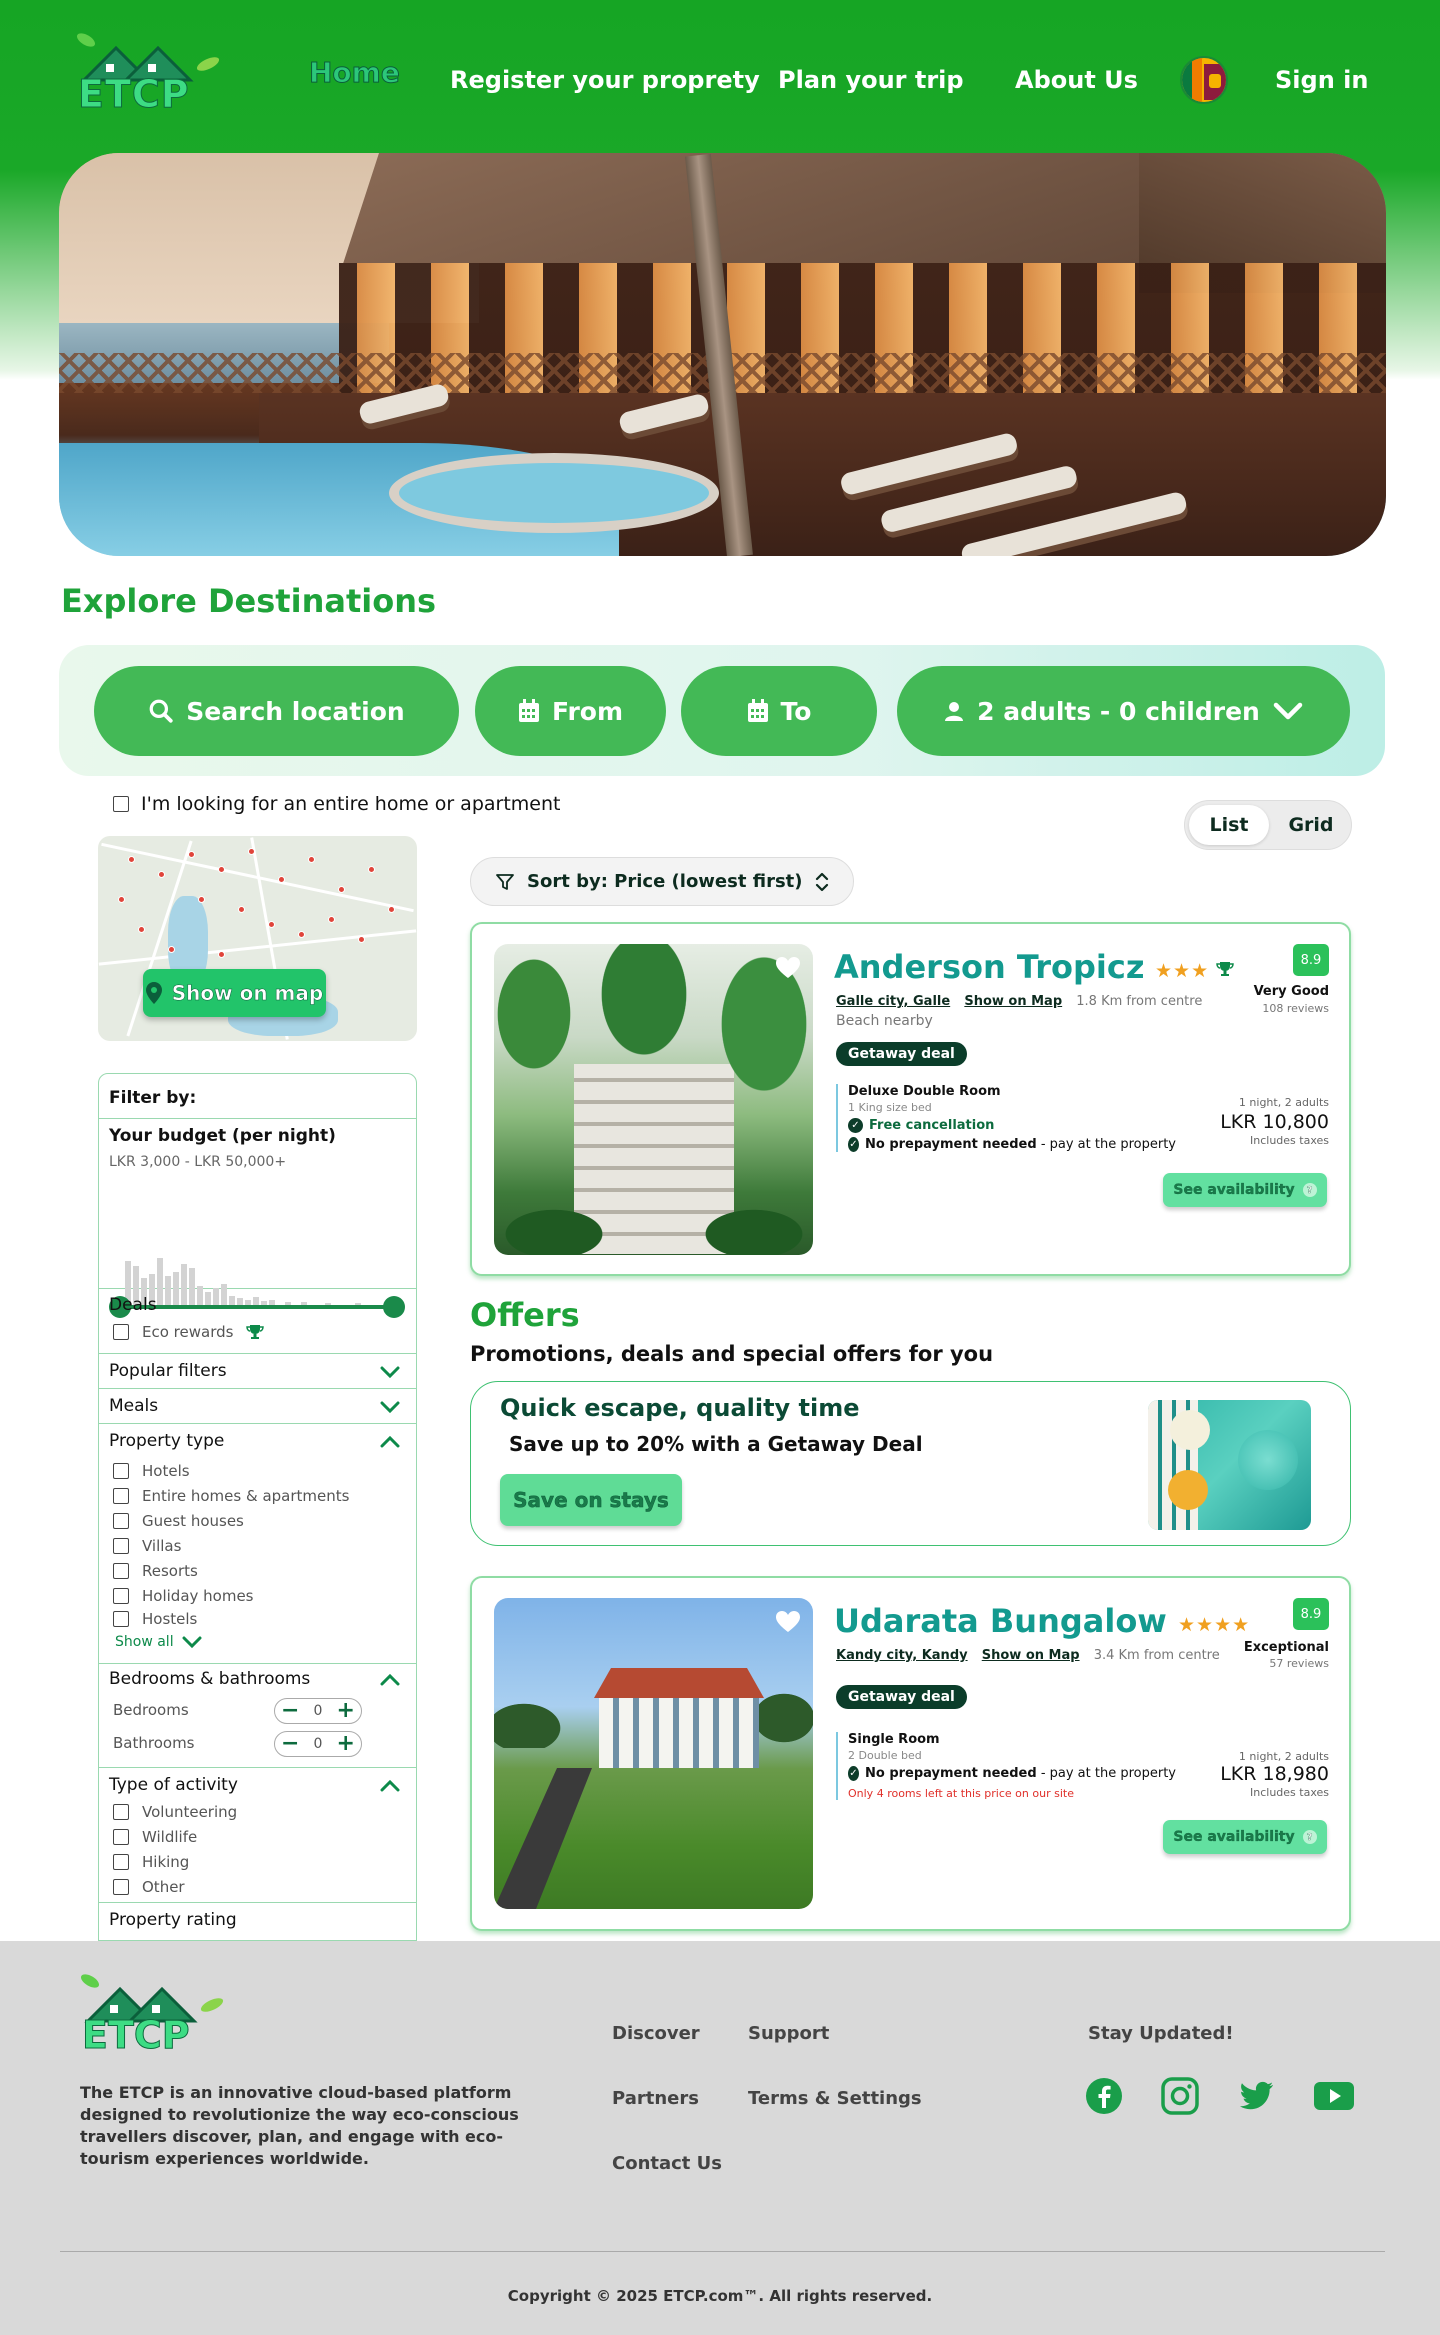 The height and width of the screenshot is (2335, 1440). What do you see at coordinates (989, 967) in the screenshot?
I see `listing-name: Anderson Tropicz` at bounding box center [989, 967].